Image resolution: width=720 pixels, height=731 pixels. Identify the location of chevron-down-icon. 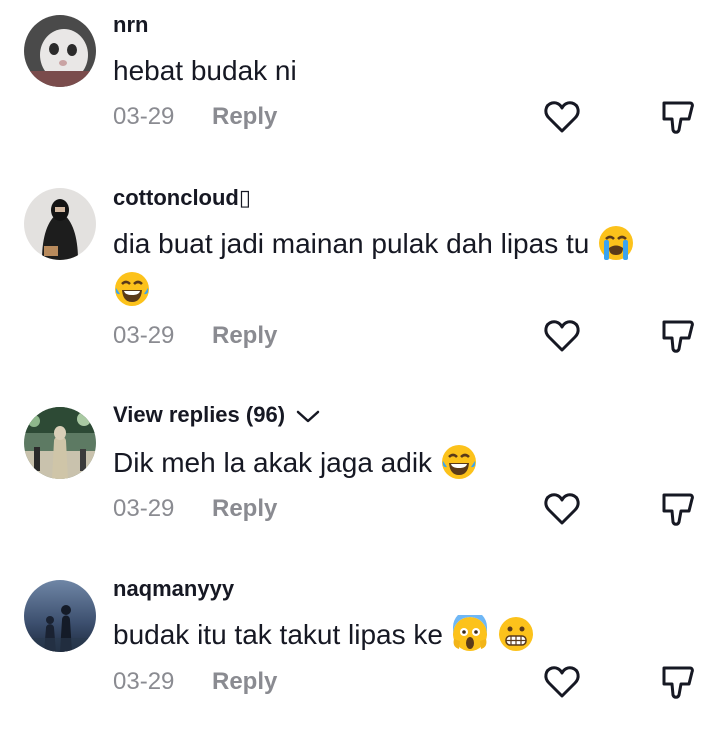
(308, 416).